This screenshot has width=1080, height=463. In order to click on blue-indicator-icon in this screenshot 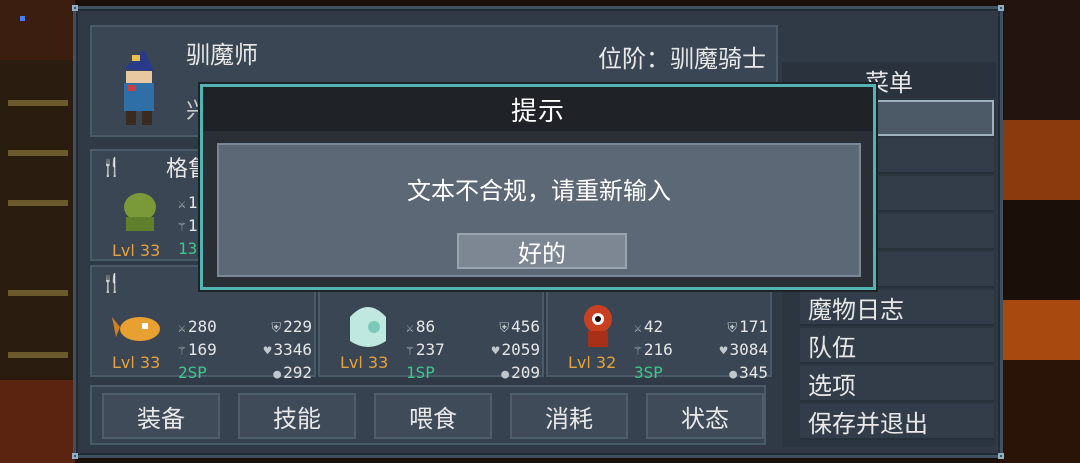, I will do `click(22, 18)`.